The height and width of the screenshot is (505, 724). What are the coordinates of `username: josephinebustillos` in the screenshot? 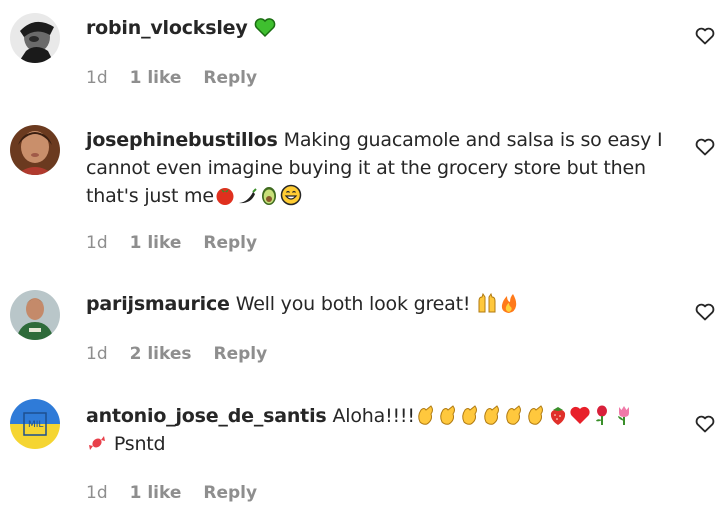 It's located at (182, 140).